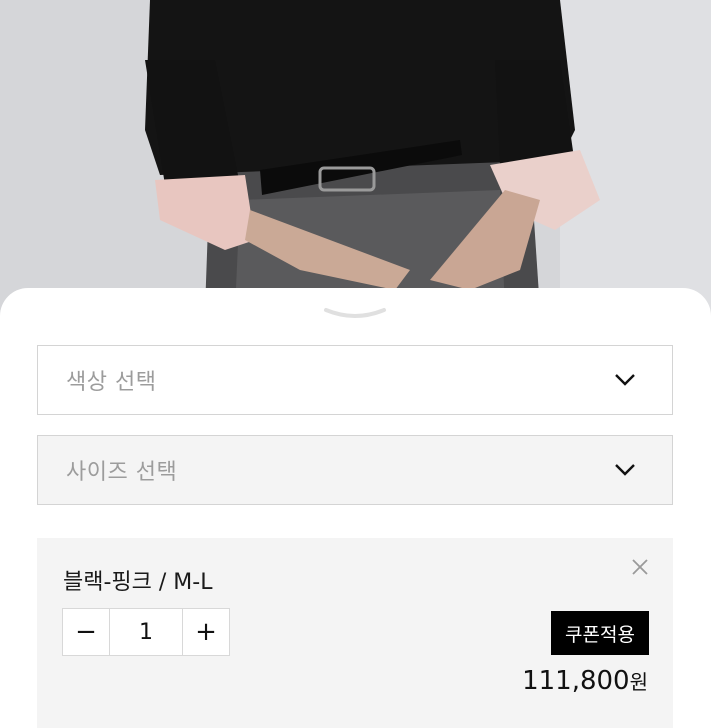 Image resolution: width=711 pixels, height=728 pixels. I want to click on quantity-value: 1, so click(146, 632).